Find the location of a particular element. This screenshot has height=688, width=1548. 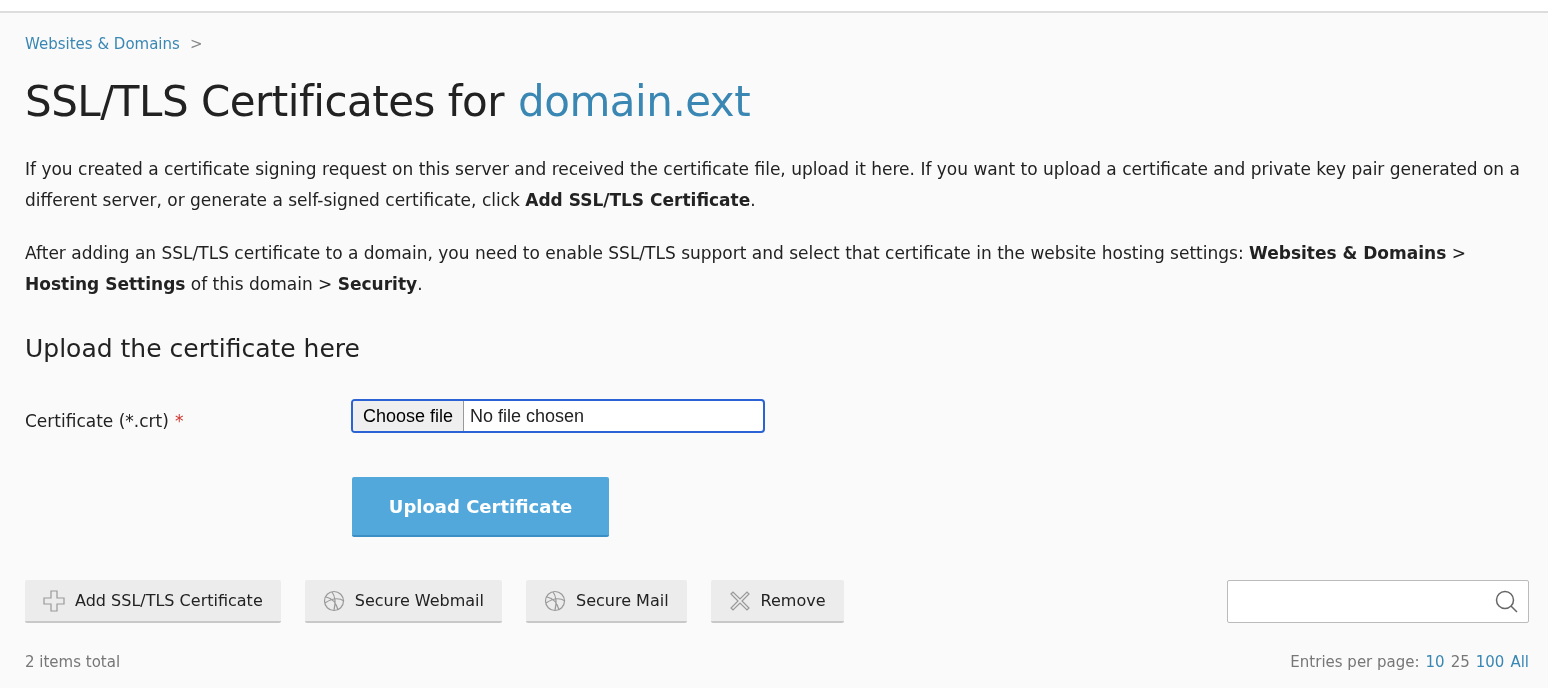

breadcrumb-link: Websites & Domains is located at coordinates (102, 44).